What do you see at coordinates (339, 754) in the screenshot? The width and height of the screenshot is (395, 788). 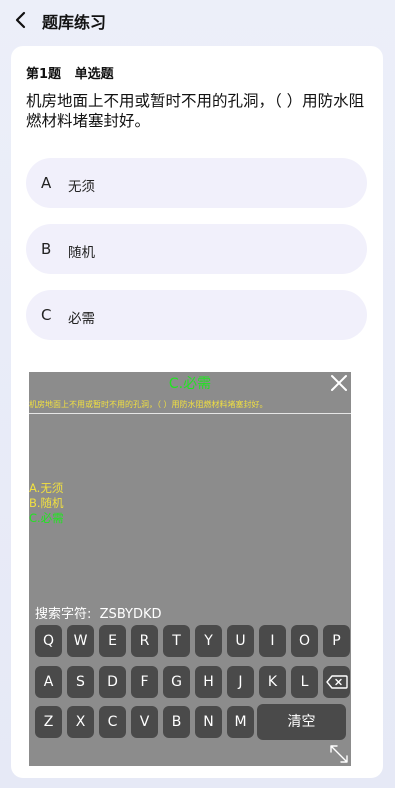 I see `resize-icon` at bounding box center [339, 754].